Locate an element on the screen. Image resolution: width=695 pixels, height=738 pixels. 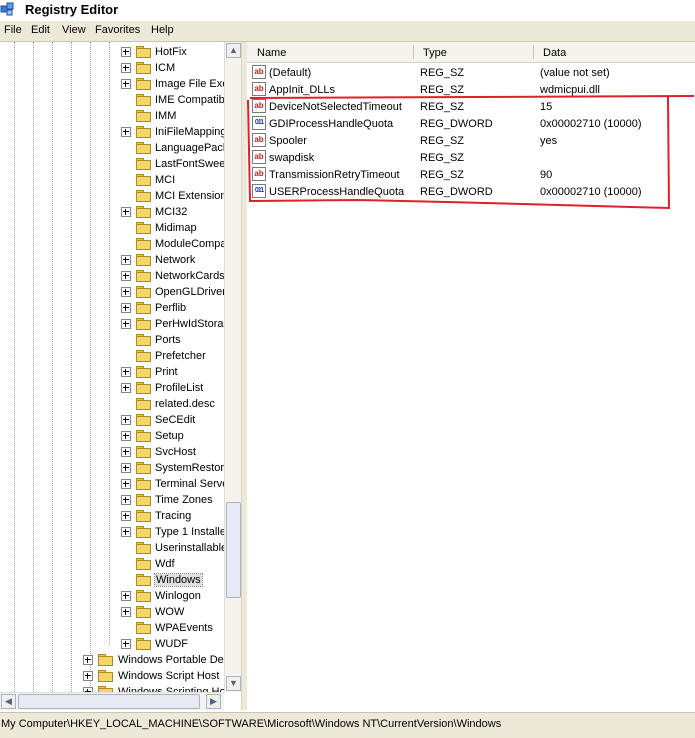
tree-item: SystemRestor is located at coordinates (112, 468).